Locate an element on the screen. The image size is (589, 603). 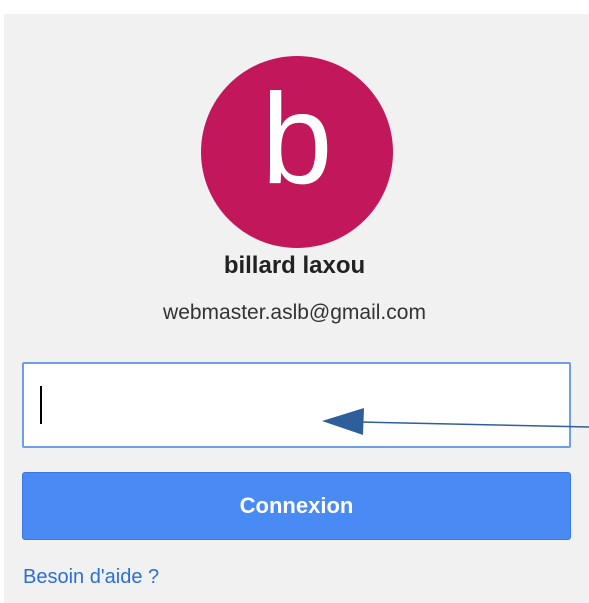
account-name: billard laxou is located at coordinates (294, 265).